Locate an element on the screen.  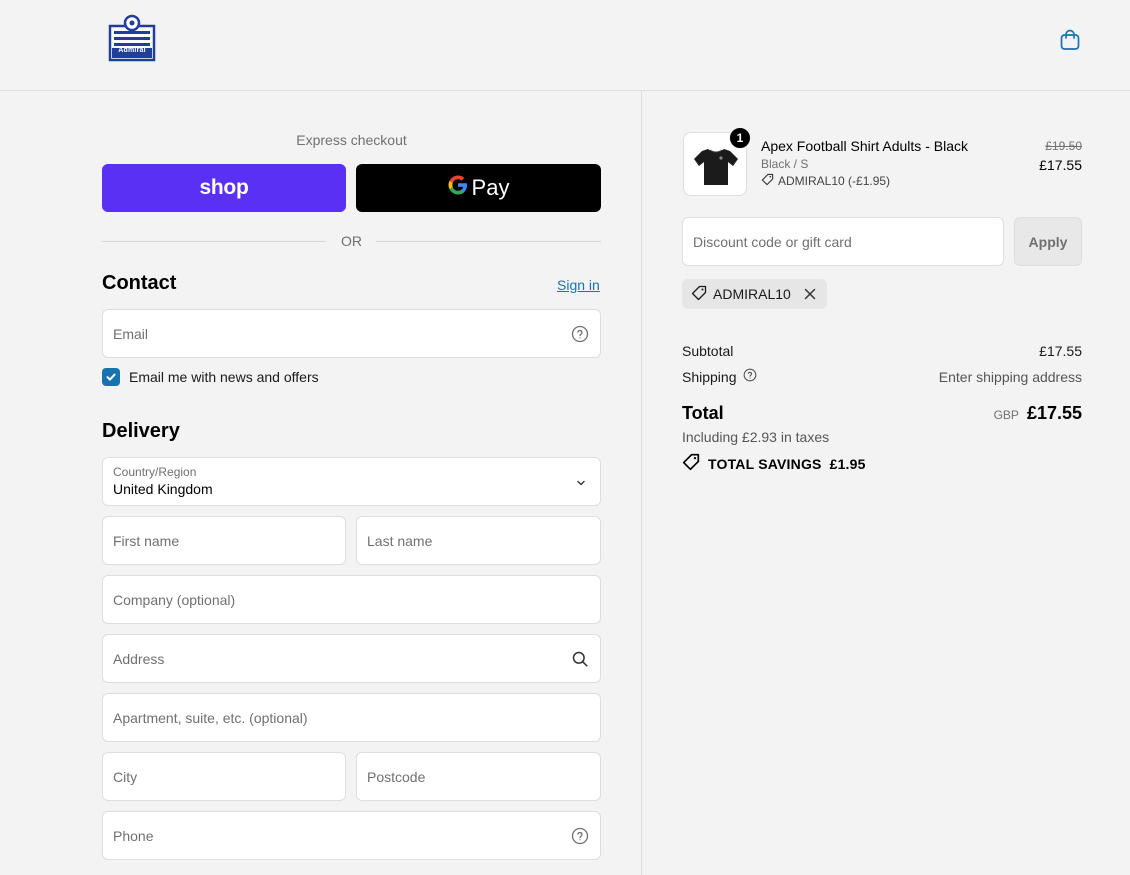
city-placeholder: City is located at coordinates (125, 776).